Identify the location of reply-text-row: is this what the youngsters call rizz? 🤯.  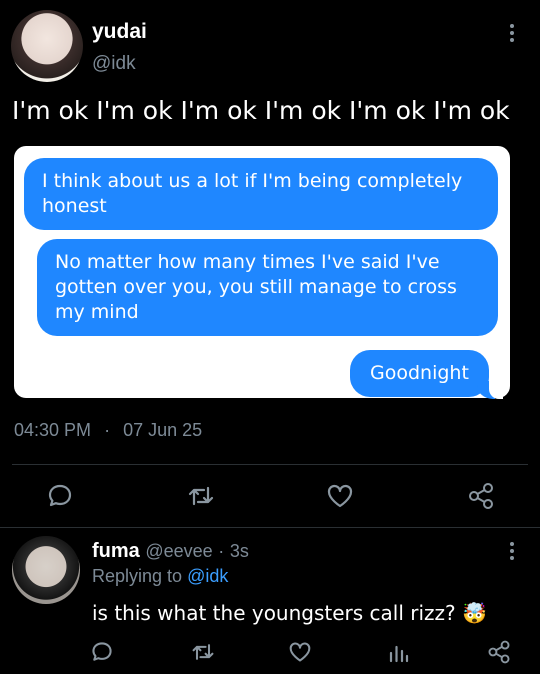
(289, 613).